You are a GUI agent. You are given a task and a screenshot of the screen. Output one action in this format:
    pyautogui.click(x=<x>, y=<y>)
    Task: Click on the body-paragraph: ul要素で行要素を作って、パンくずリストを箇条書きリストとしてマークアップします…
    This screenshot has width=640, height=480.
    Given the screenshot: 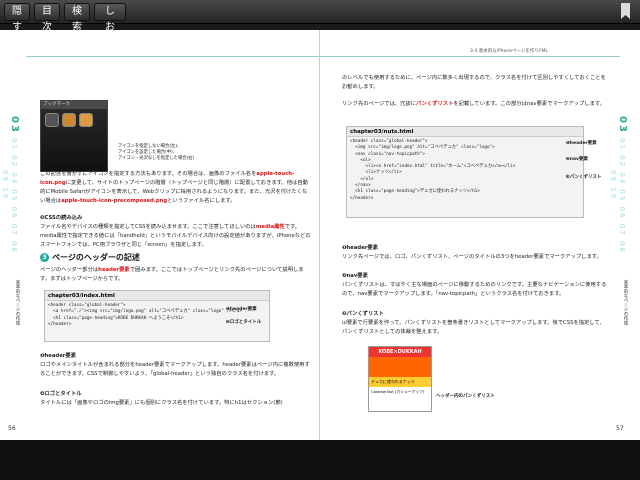 What is the action you would take?
    pyautogui.click(x=473, y=327)
    